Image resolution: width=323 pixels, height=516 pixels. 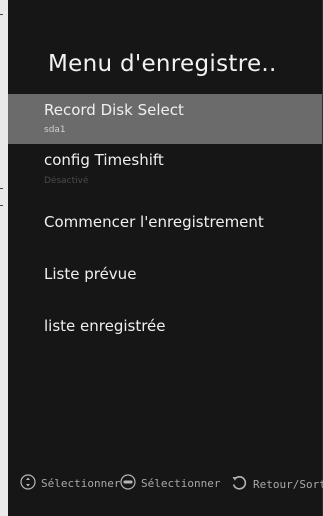 I want to click on menu-item-label: Record Disk Select, so click(x=114, y=110).